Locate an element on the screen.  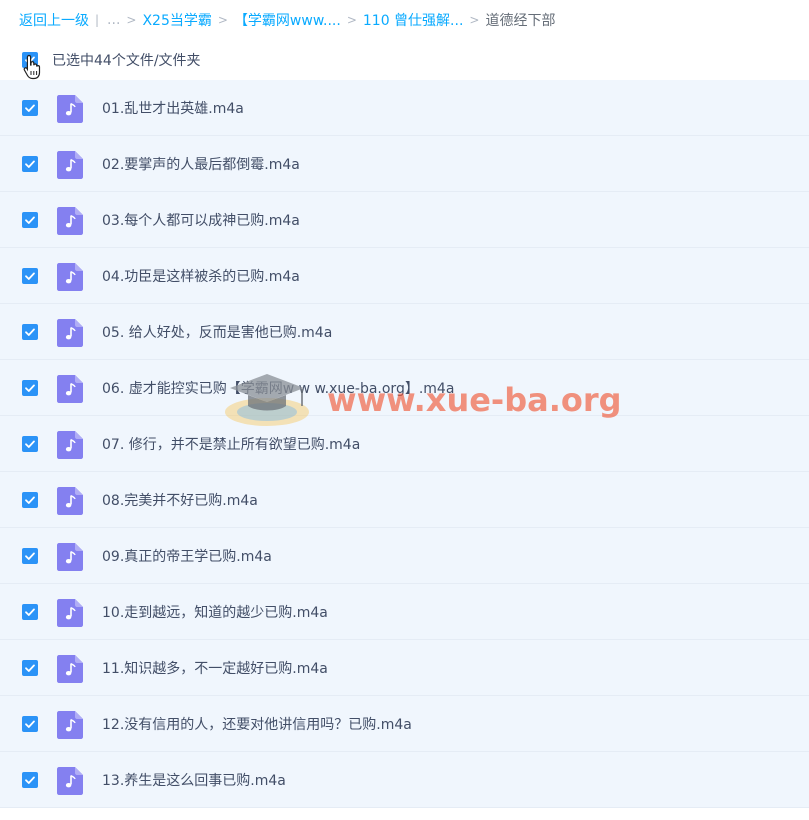
back-link: 返回上一级 is located at coordinates (54, 20).